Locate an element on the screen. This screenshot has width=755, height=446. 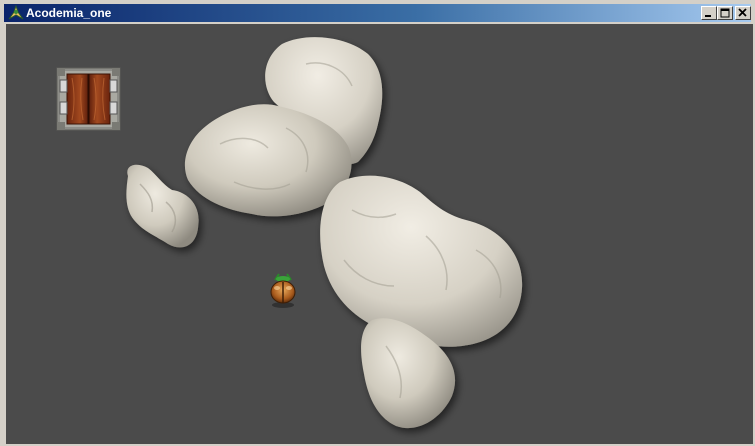
maximize-button is located at coordinates (725, 13).